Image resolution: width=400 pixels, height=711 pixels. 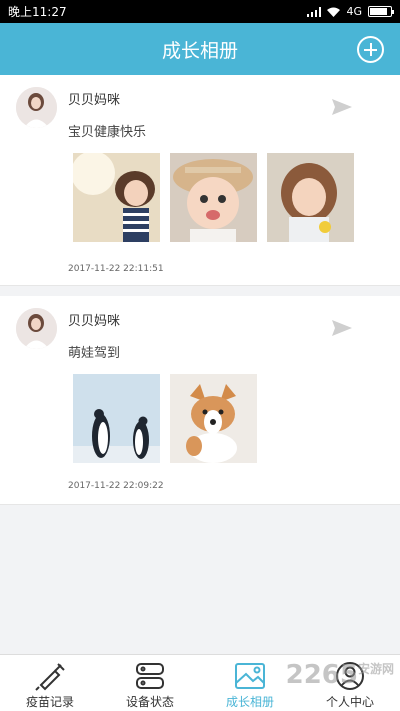 I want to click on device-icon, so click(x=150, y=676).